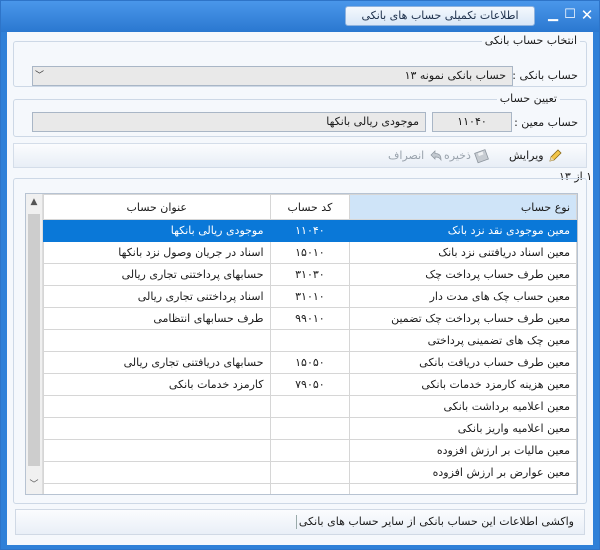 The height and width of the screenshot is (550, 600). Describe the element at coordinates (463, 472) in the screenshot. I see `cell-type: معین عوارض بر ارزش افزوده` at that location.